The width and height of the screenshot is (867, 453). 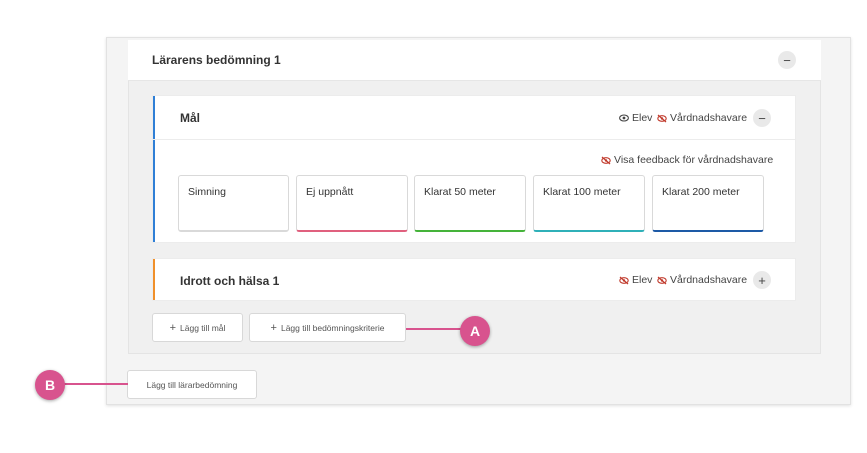 What do you see at coordinates (475, 331) in the screenshot?
I see `callout-a-marker: A` at bounding box center [475, 331].